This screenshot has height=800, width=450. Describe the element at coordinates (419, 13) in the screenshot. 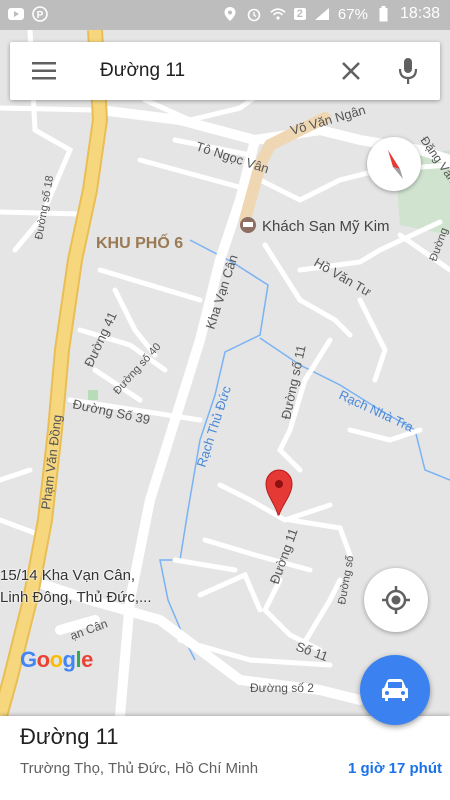

I see `clock-time: 18:38` at that location.